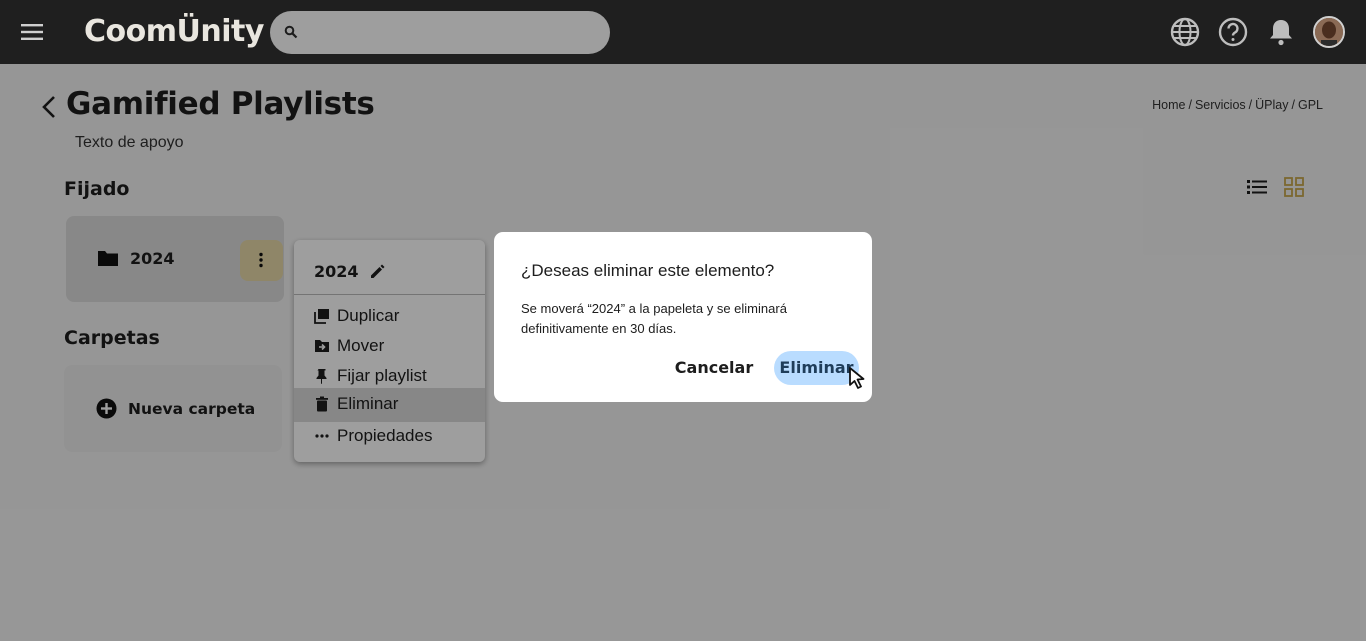 The image size is (1366, 641). Describe the element at coordinates (1185, 32) in the screenshot. I see `language-globe-icon` at that location.